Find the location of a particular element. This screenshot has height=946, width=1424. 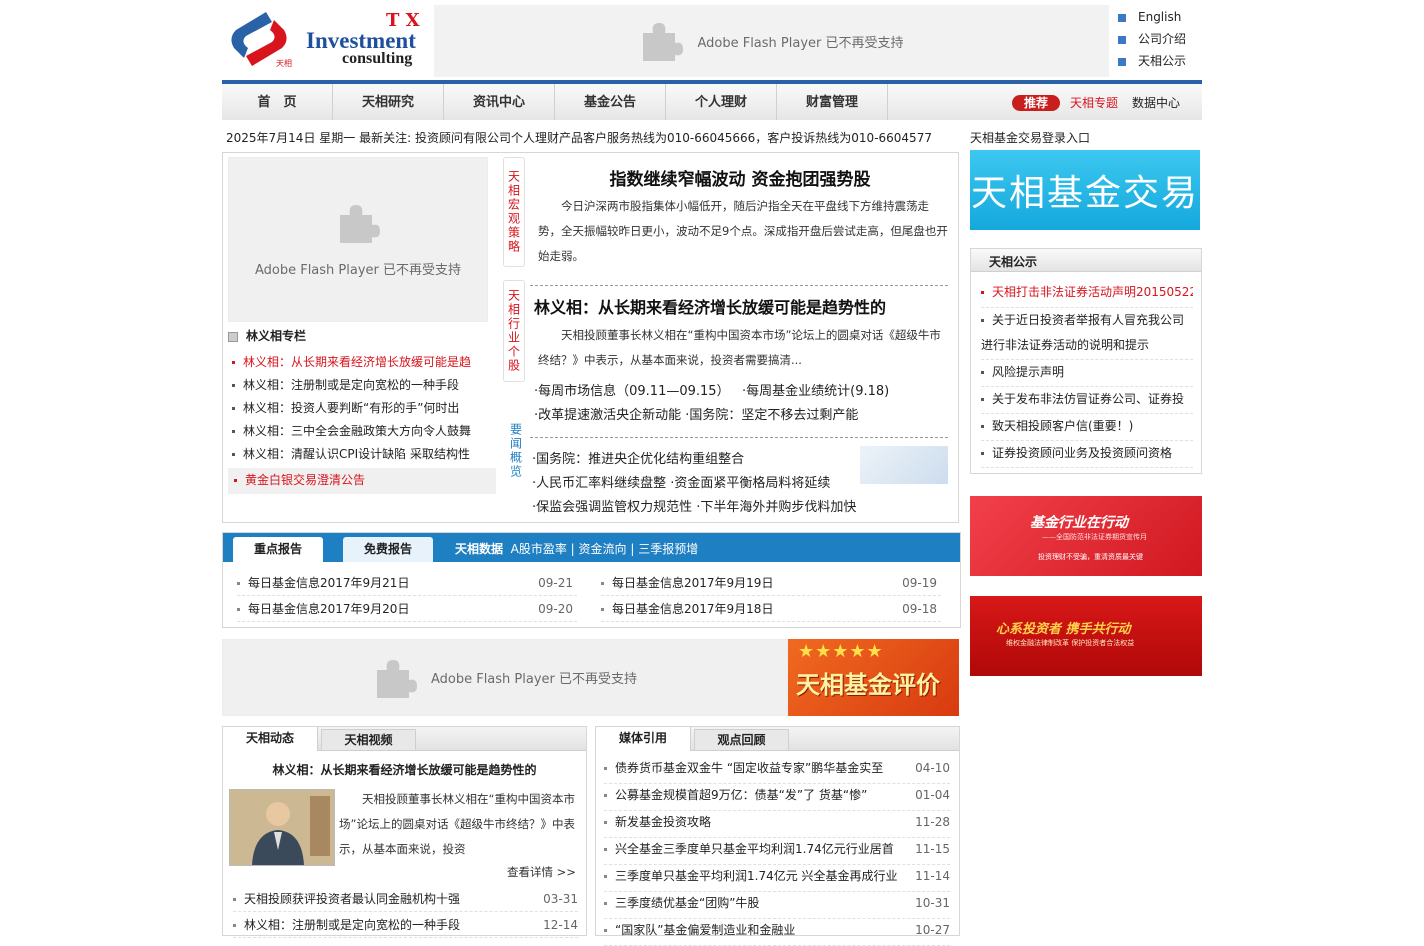

logo: 天相 T X Investment consulting is located at coordinates (326, 40).